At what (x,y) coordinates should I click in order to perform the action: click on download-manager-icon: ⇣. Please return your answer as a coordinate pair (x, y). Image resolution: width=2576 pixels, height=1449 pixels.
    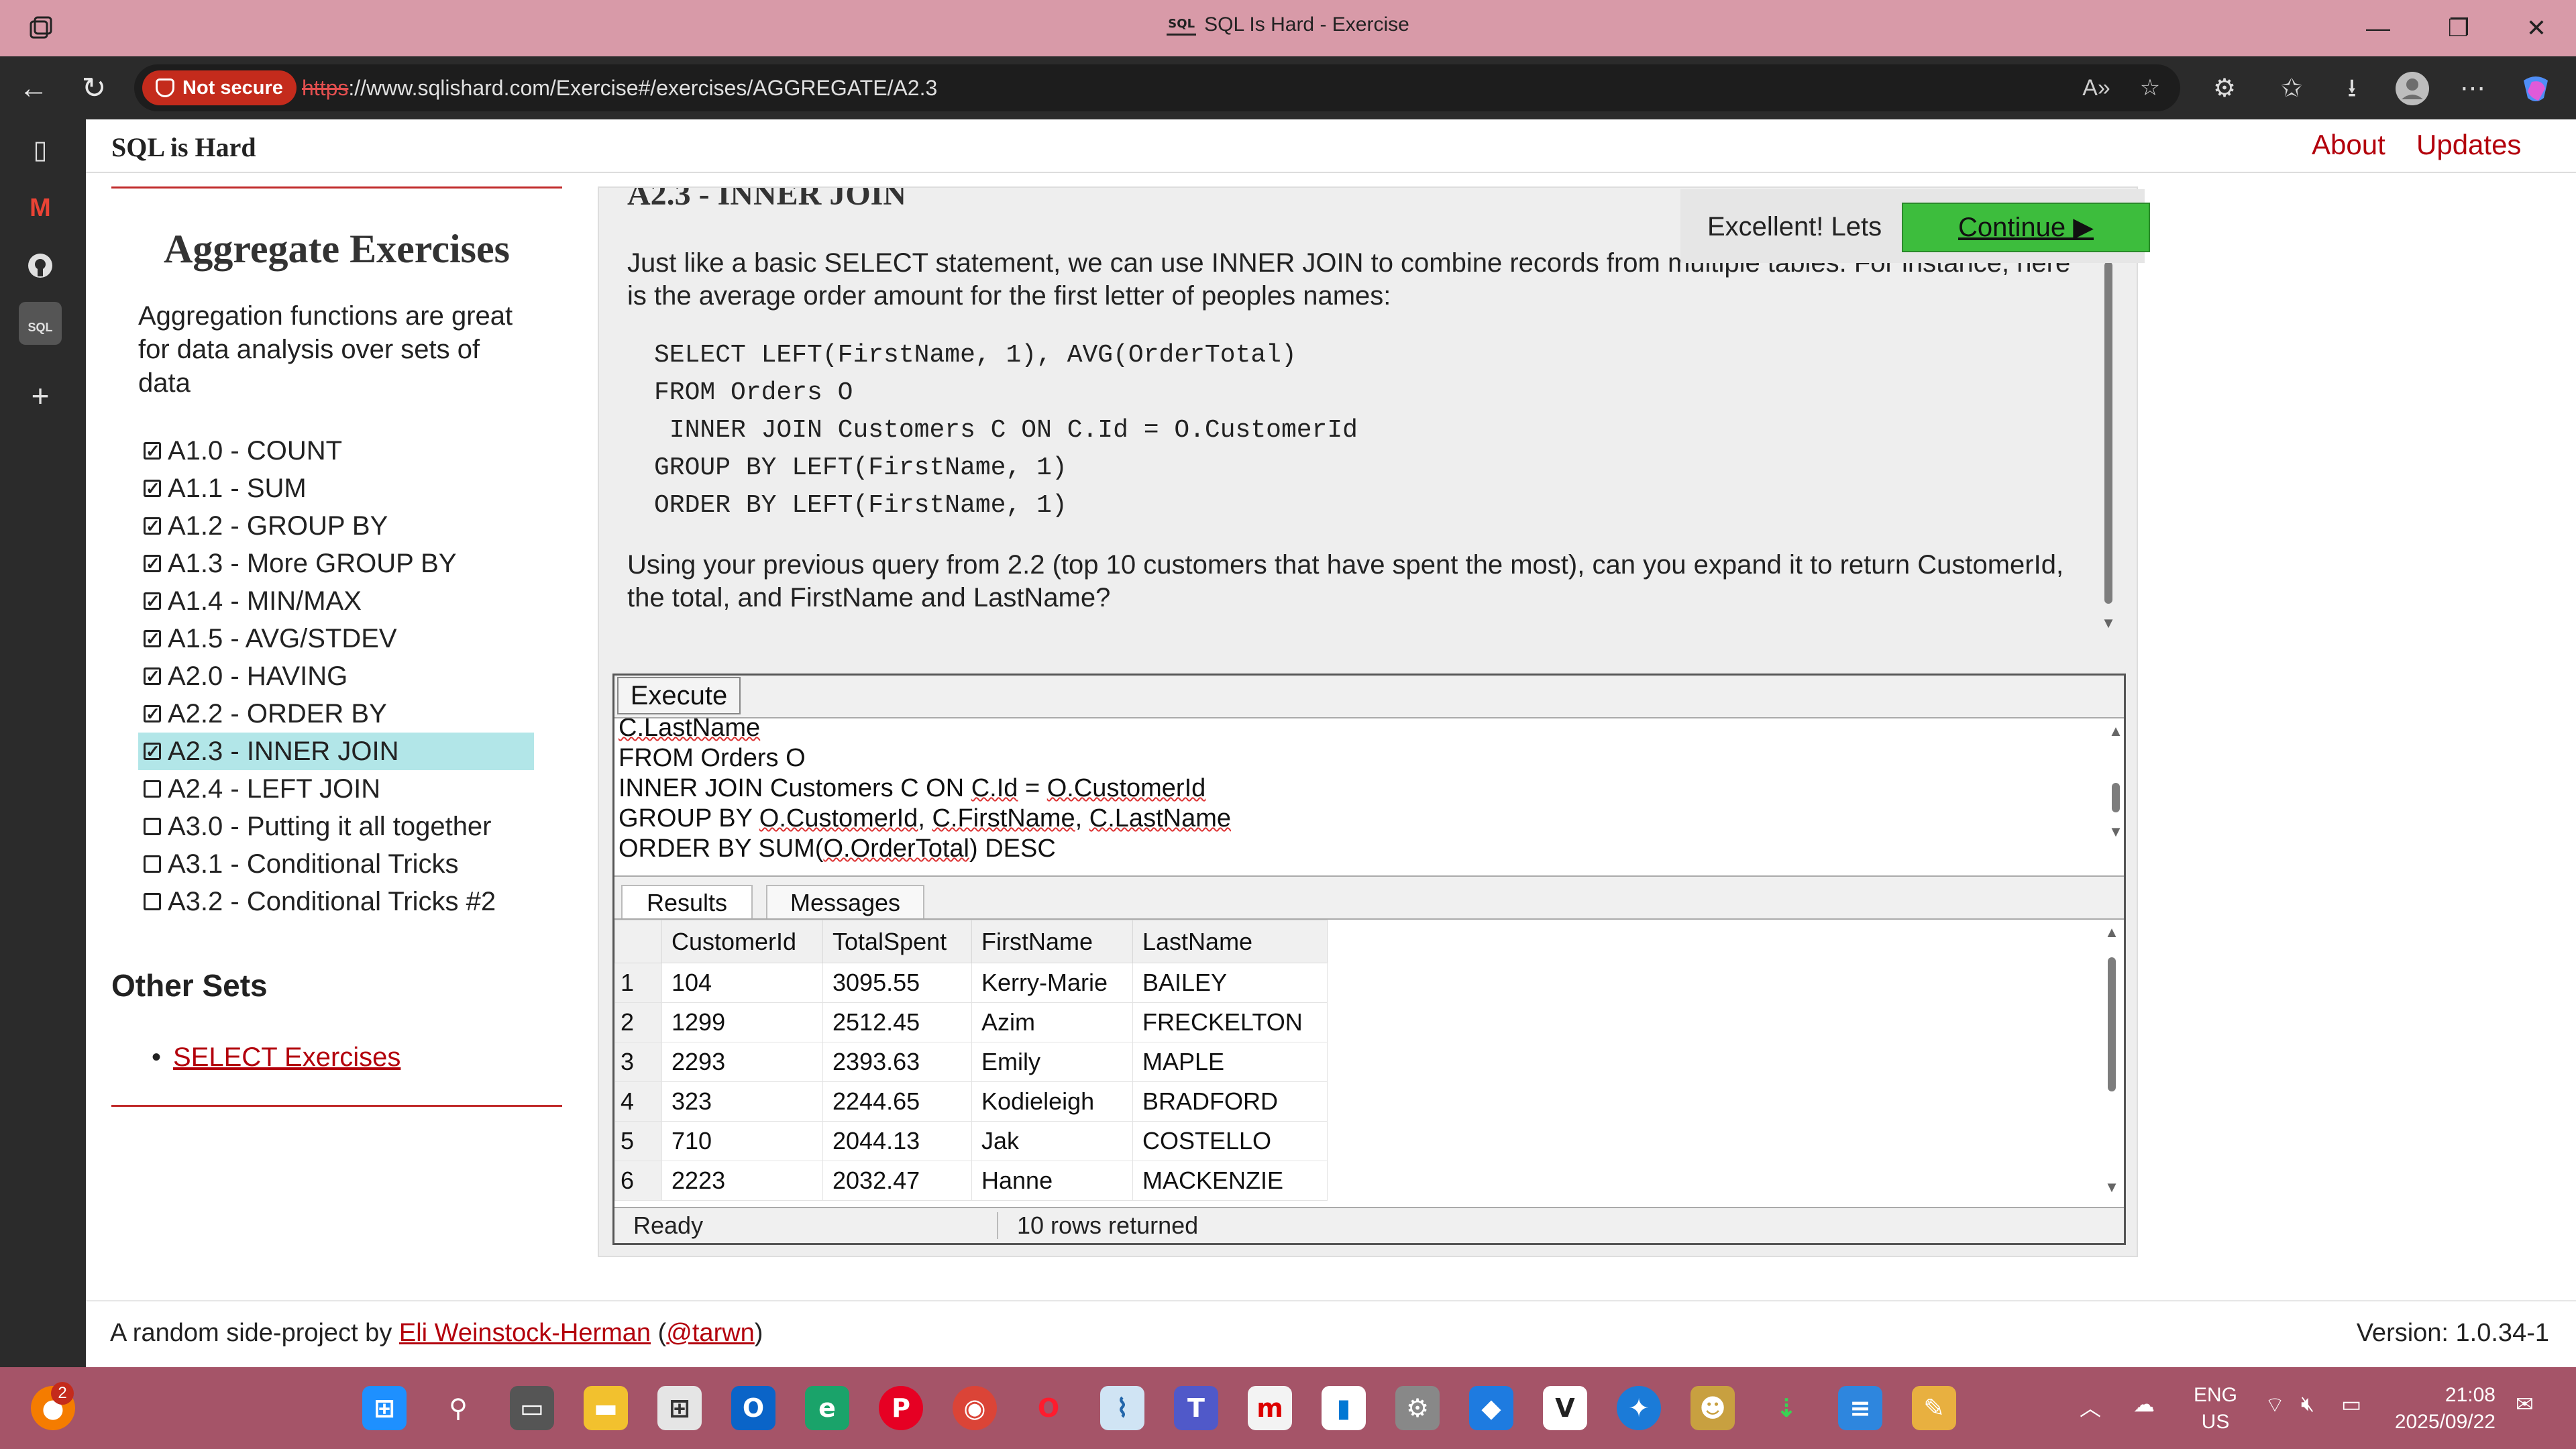
    Looking at the image, I should click on (1786, 1408).